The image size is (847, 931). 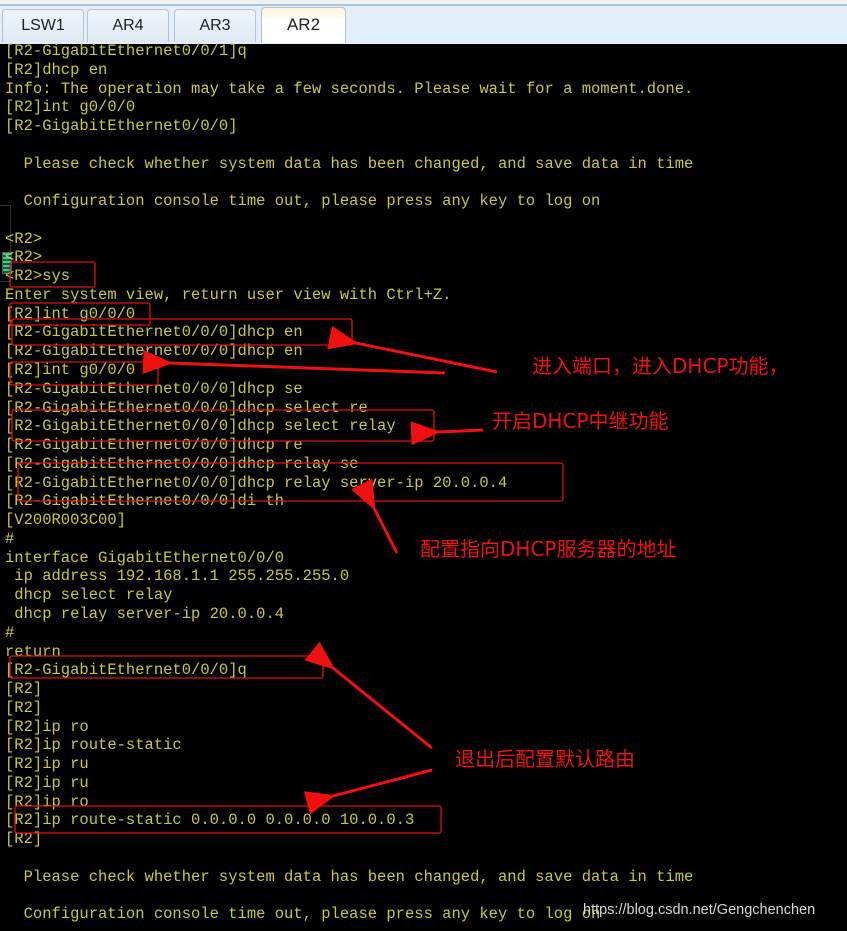 What do you see at coordinates (182, 463) in the screenshot?
I see `terminal-line: [R2-GigabitEthernet0/0/0]dhcp relay se` at bounding box center [182, 463].